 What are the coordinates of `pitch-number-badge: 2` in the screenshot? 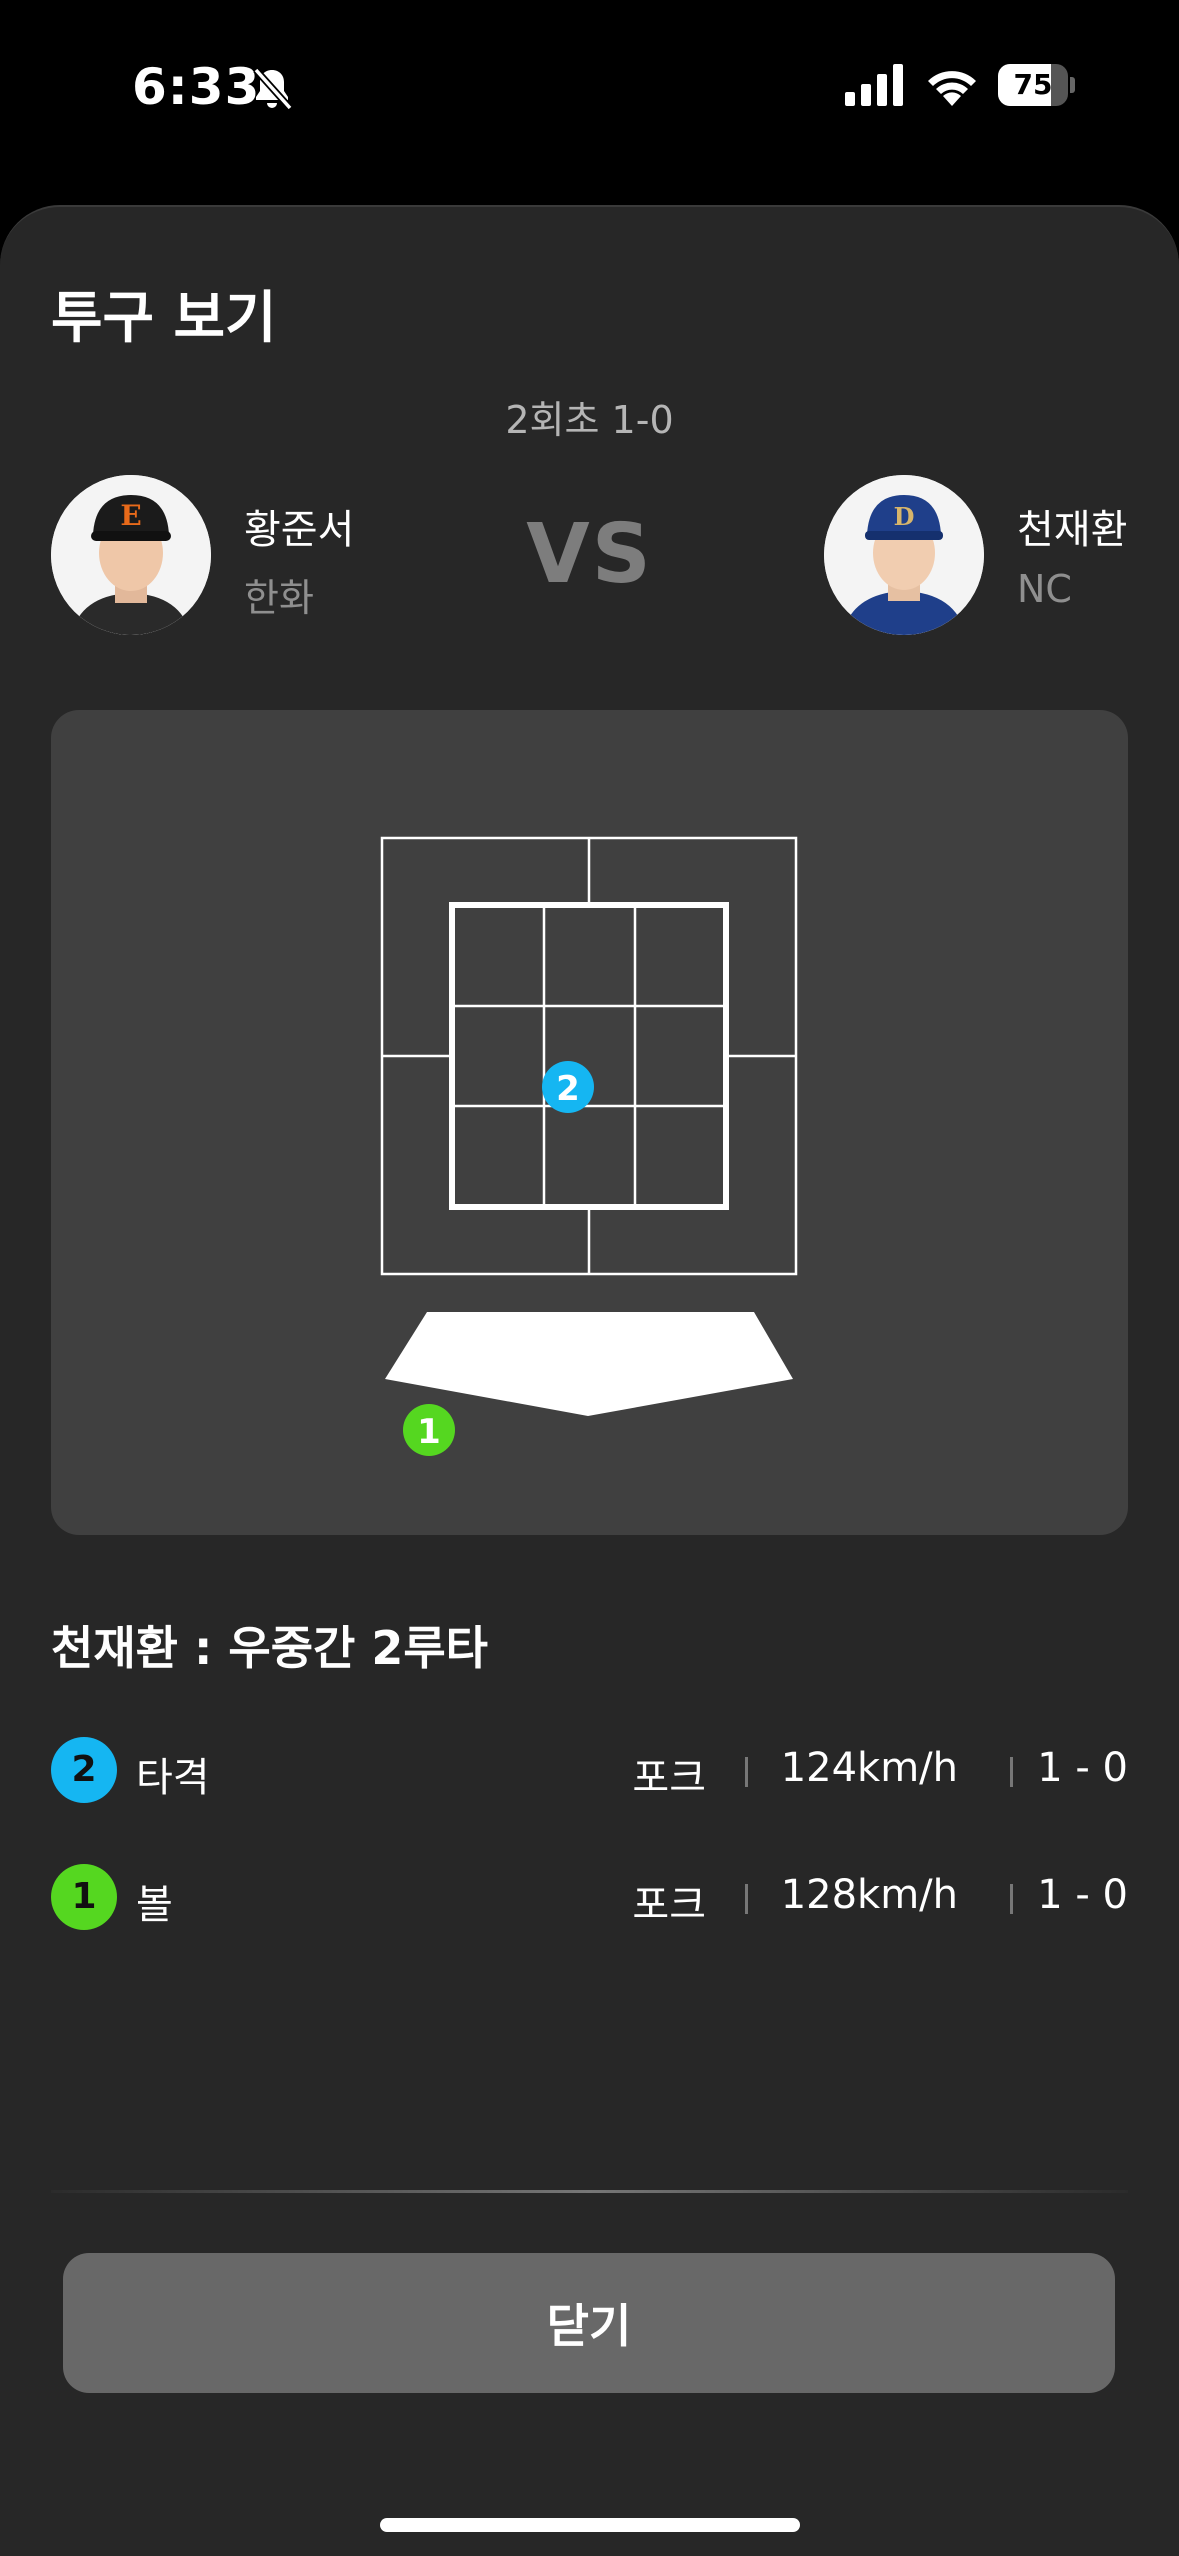 It's located at (84, 1770).